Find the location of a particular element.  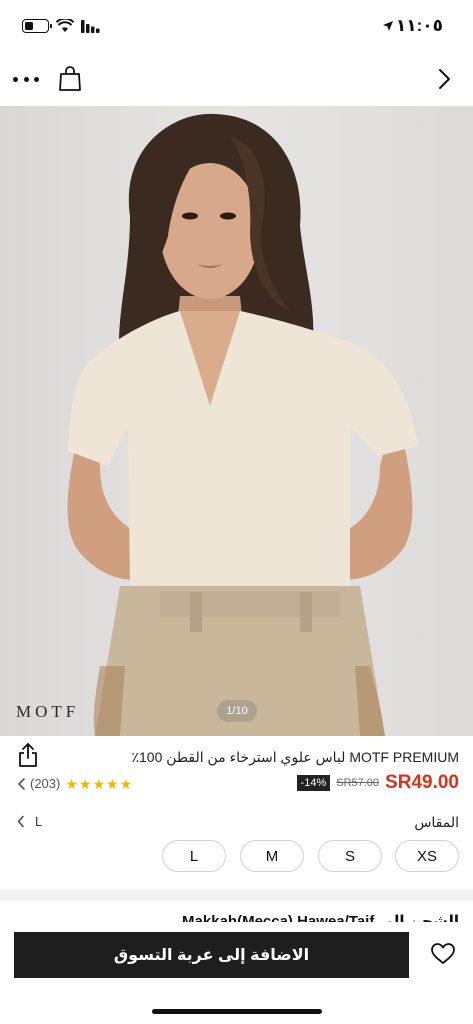

add-to-cart-button: الاضافة إلى عربة التسوق is located at coordinates (211, 955).